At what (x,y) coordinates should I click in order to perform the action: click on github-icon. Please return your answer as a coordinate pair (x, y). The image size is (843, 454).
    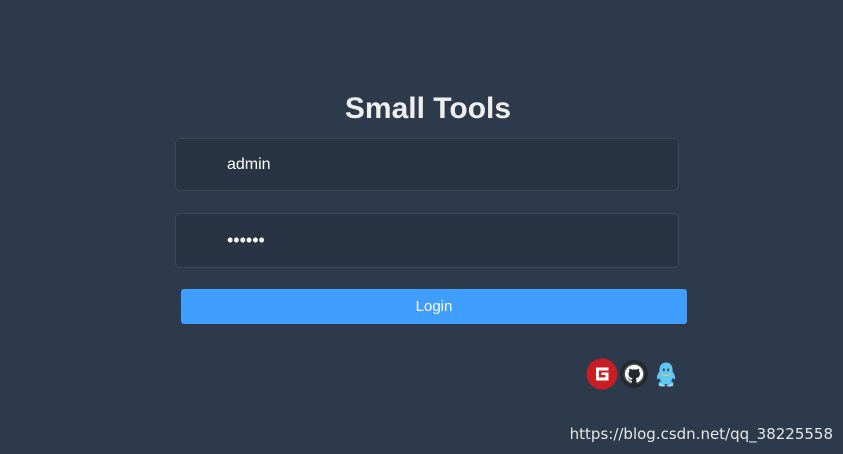
    Looking at the image, I should click on (634, 374).